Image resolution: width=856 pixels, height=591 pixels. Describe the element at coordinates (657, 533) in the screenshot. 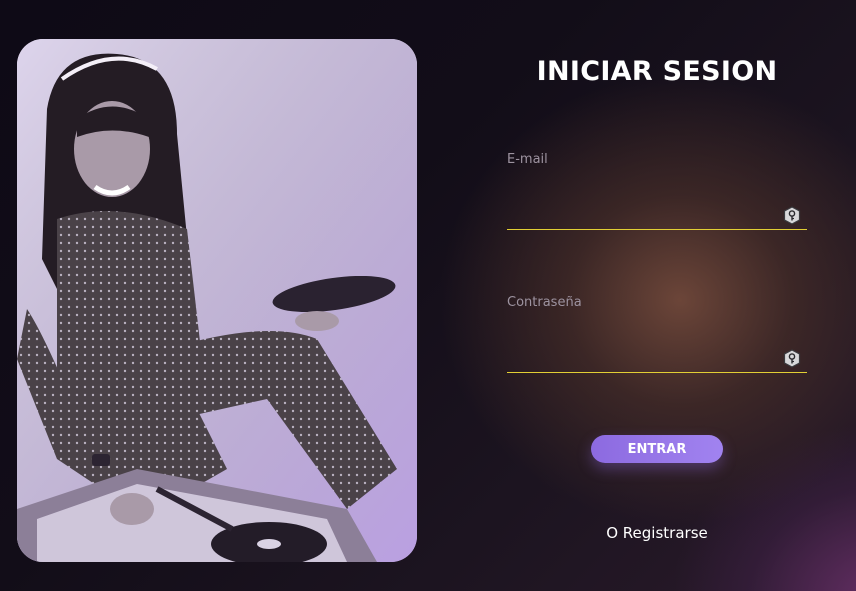

I see `register-link: O Registrarse` at that location.